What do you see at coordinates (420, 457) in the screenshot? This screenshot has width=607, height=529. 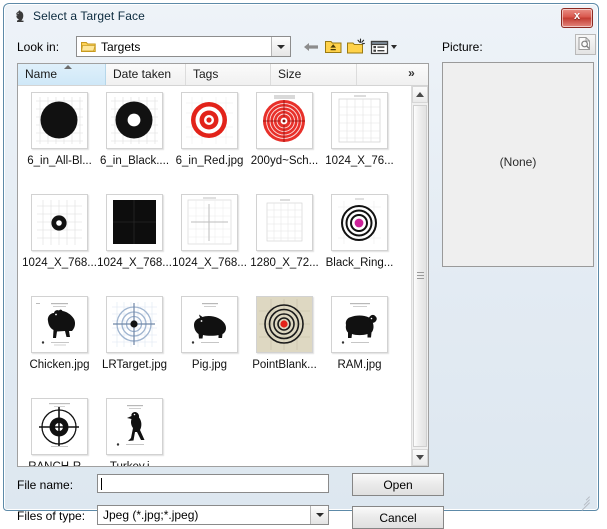 I see `scroll-down-arrow-icon` at bounding box center [420, 457].